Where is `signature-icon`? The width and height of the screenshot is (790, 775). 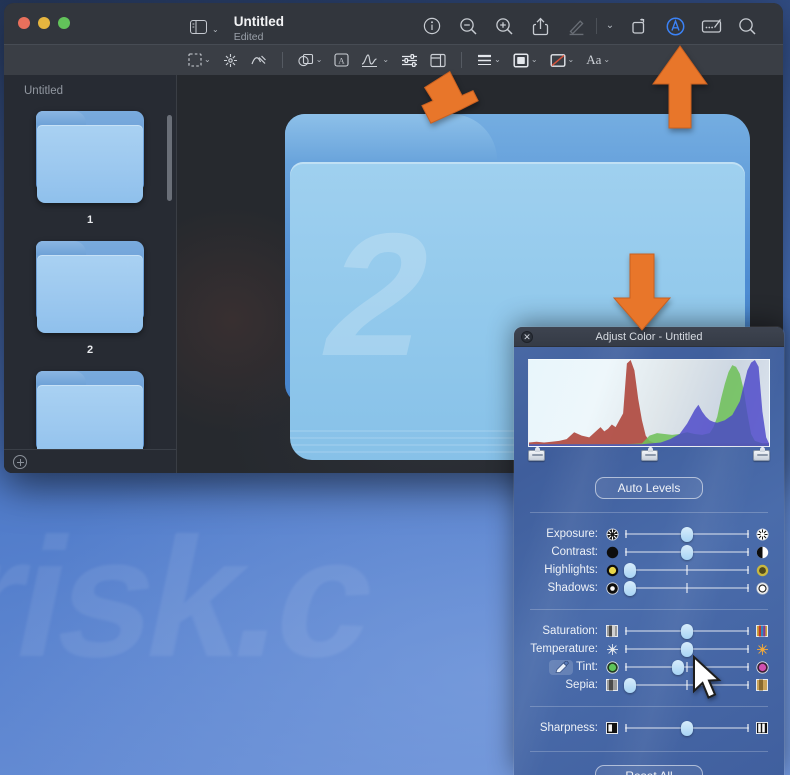 signature-icon is located at coordinates (711, 26).